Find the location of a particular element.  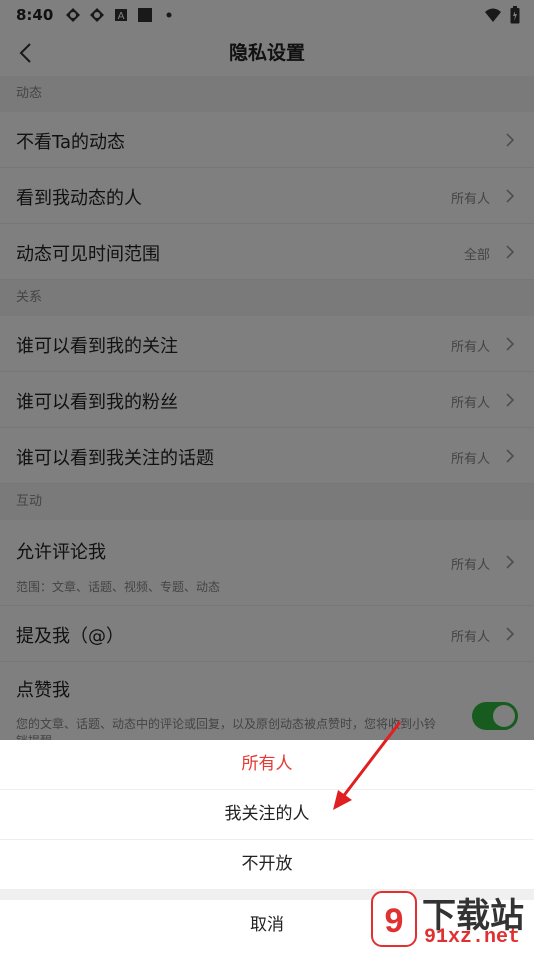

option-everyone: 所有人 is located at coordinates (267, 765).